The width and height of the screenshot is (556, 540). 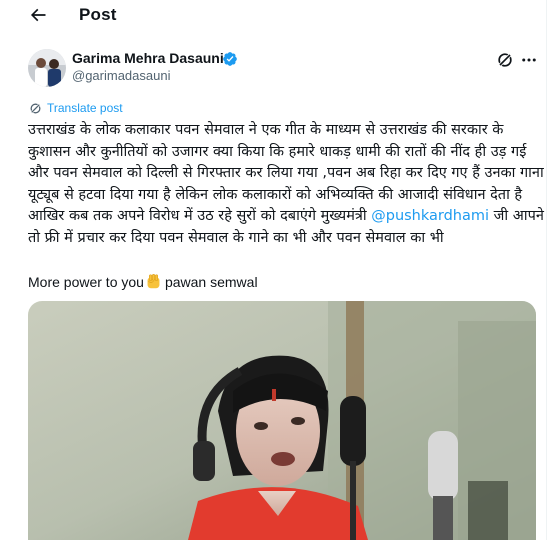 I want to click on more-options-button, so click(x=529, y=60).